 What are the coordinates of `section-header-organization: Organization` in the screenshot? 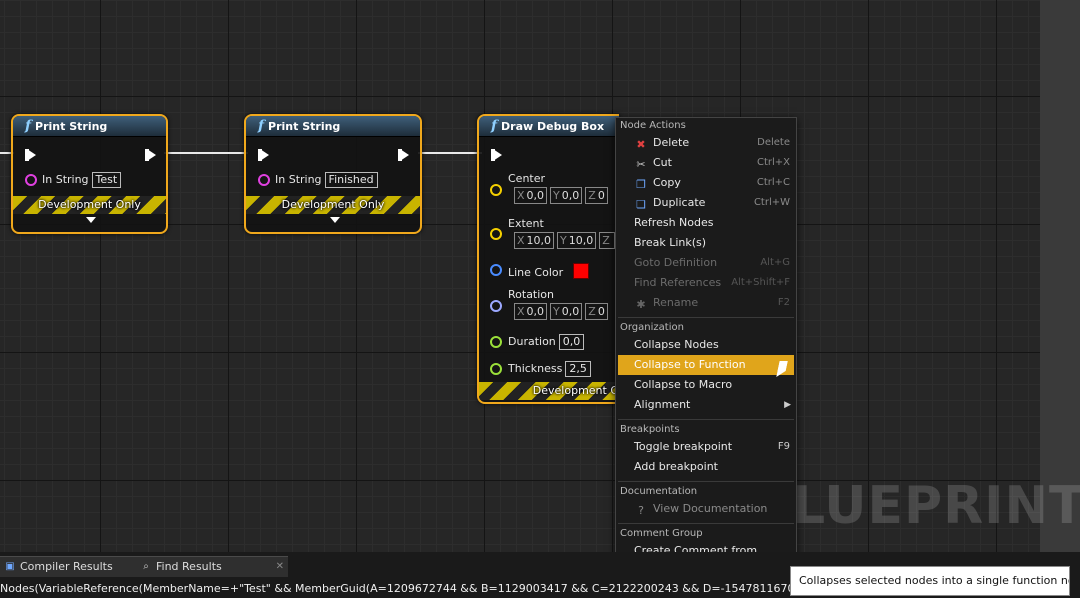 It's located at (652, 327).